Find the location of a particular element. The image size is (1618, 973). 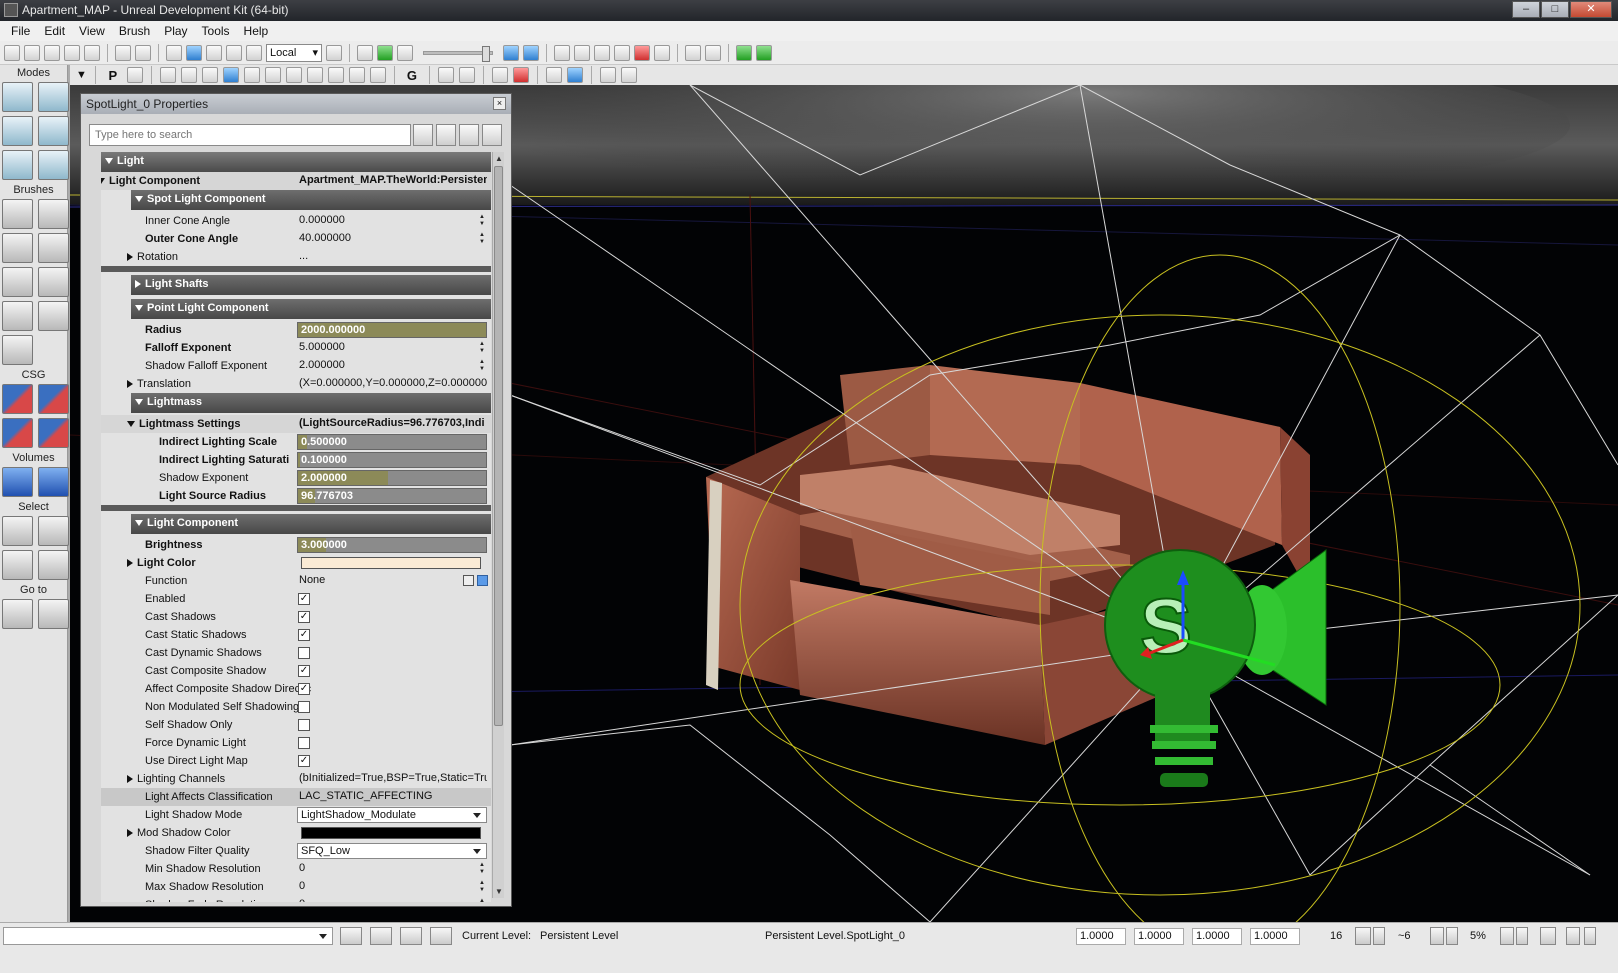

realtime-preview-icon is located at coordinates (531, 52).